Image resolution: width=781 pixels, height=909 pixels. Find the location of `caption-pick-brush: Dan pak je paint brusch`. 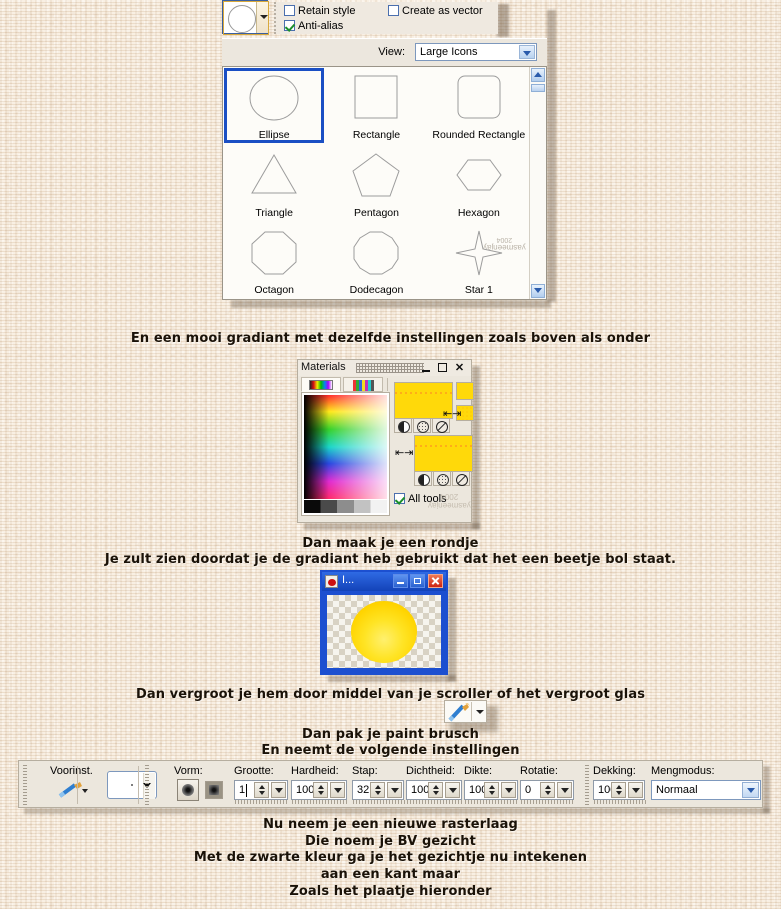

caption-pick-brush: Dan pak je paint brusch is located at coordinates (390, 734).